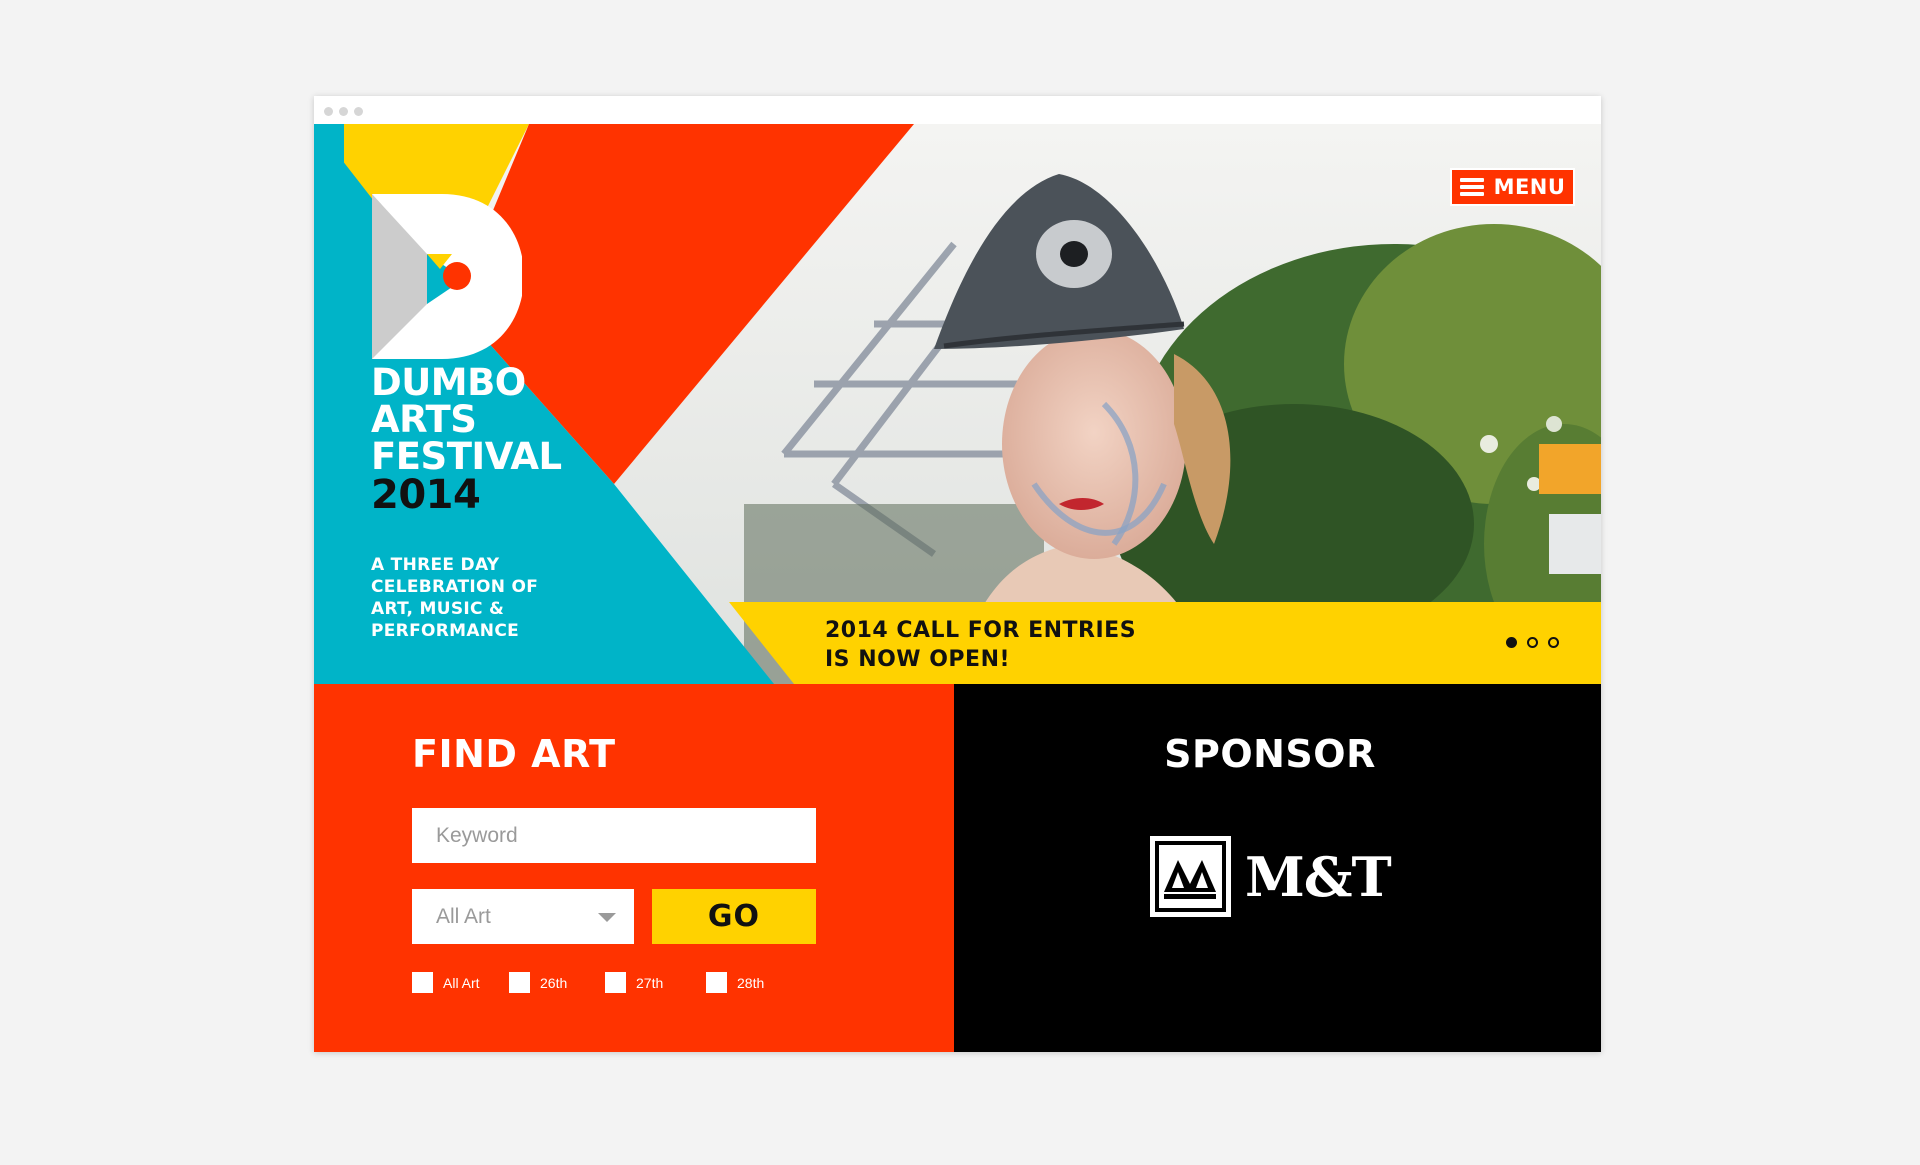 This screenshot has height=1165, width=1920. Describe the element at coordinates (424, 419) in the screenshot. I see `title-line: ARTS` at that location.